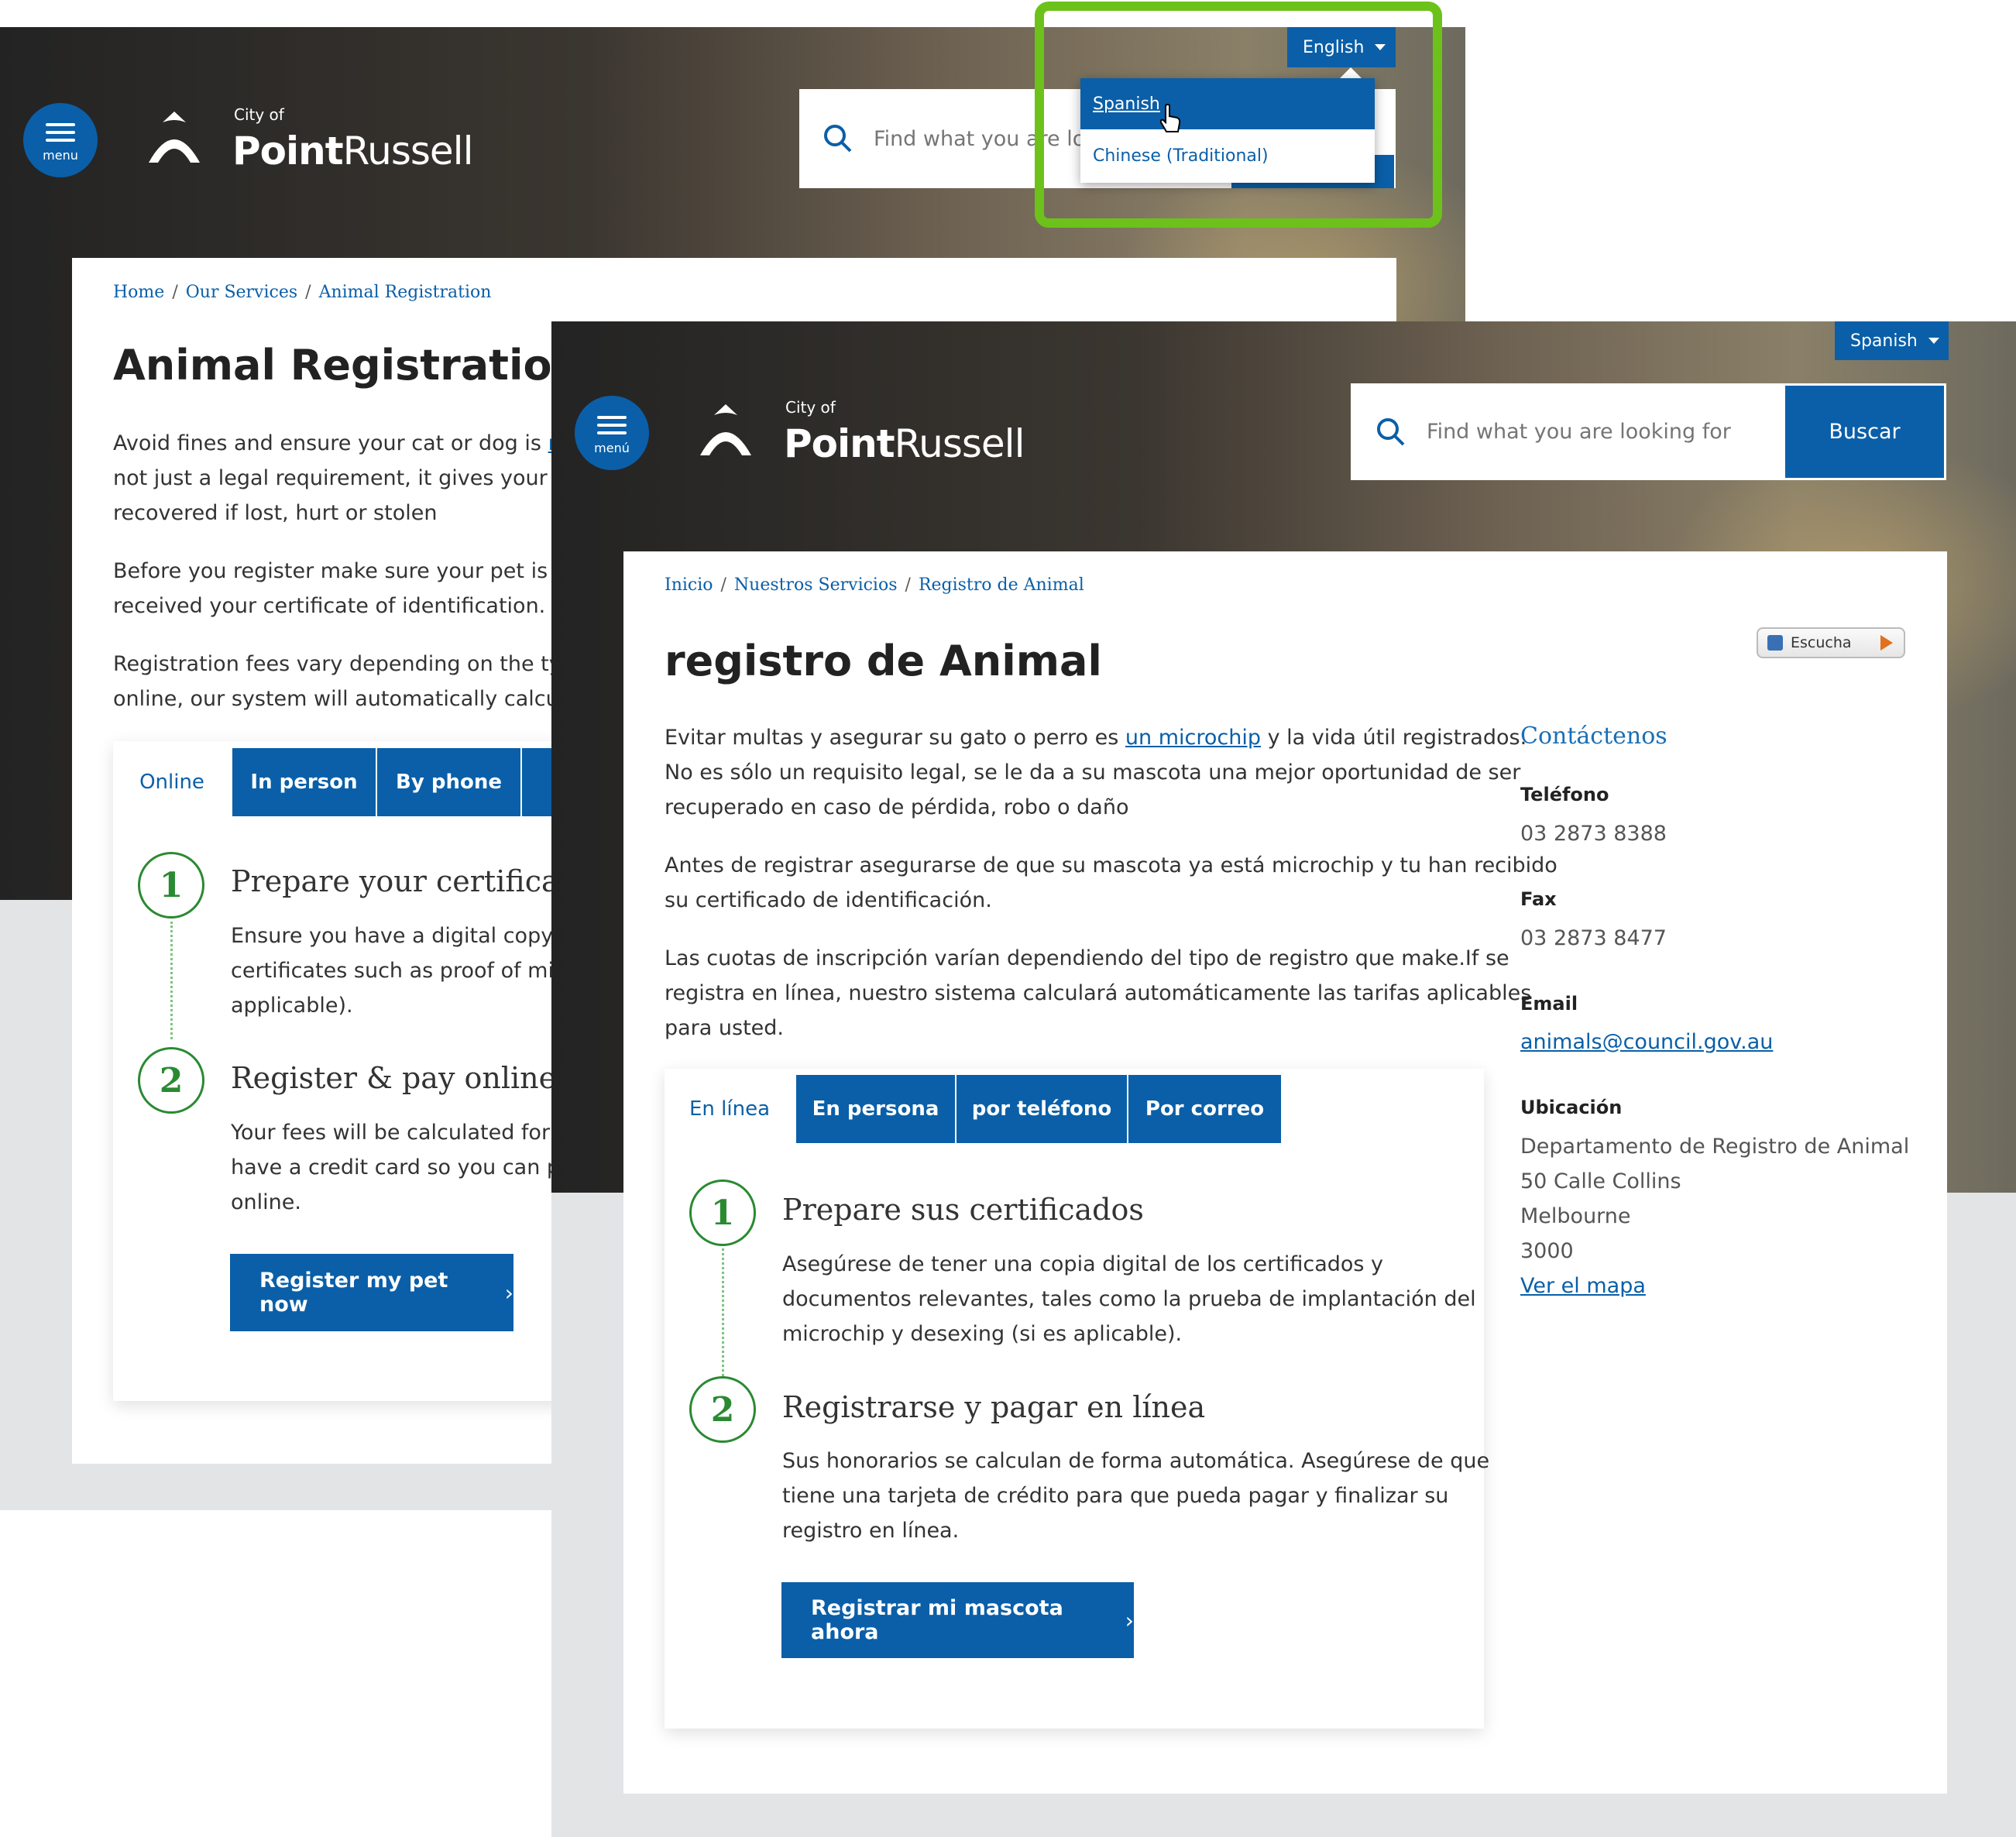 Image resolution: width=2016 pixels, height=1837 pixels. Describe the element at coordinates (171, 1080) in the screenshot. I see `back-step-2-number: 2` at that location.